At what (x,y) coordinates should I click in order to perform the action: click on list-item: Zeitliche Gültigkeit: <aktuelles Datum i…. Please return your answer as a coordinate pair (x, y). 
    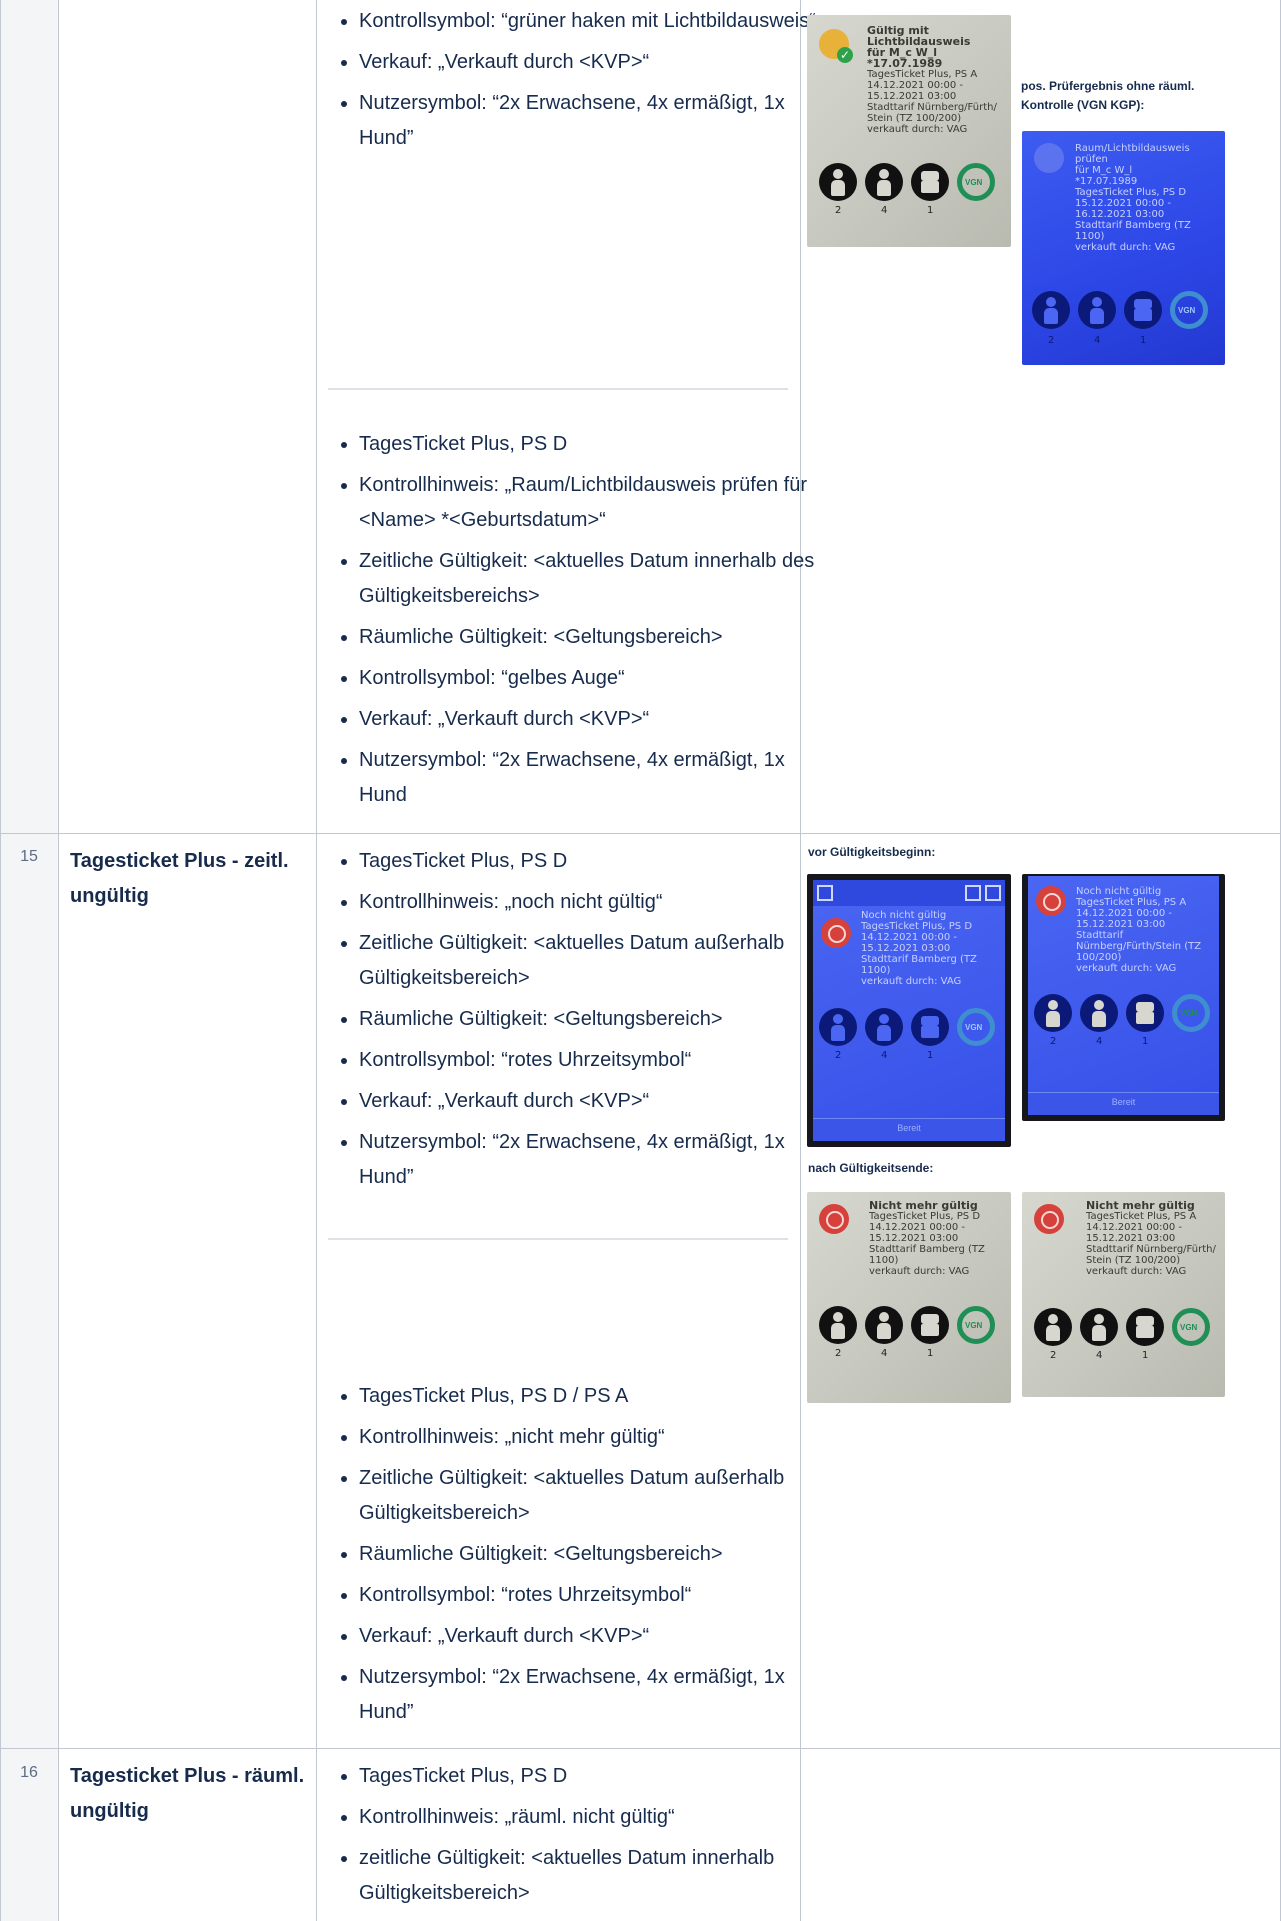
    Looking at the image, I should click on (589, 579).